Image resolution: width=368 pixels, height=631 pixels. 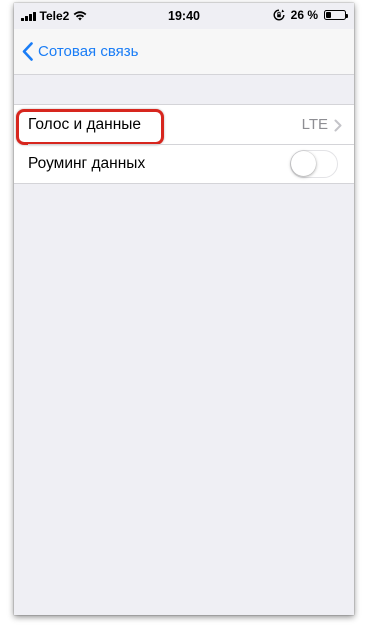 What do you see at coordinates (90, 127) in the screenshot?
I see `highlight-annotation` at bounding box center [90, 127].